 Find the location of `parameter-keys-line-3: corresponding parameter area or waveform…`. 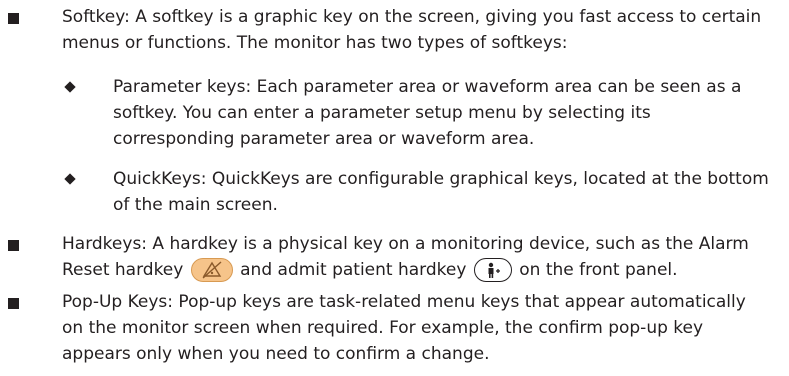

parameter-keys-line-3: corresponding parameter area or waveform… is located at coordinates (324, 139).